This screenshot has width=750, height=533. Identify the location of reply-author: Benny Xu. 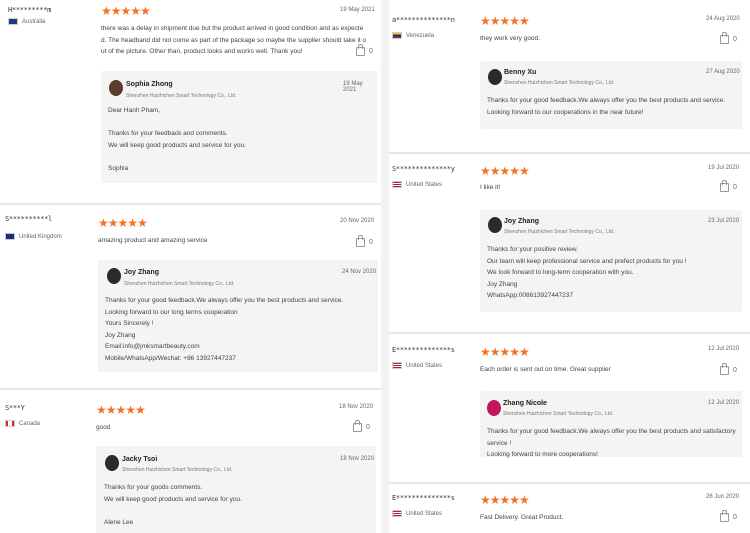
(520, 72).